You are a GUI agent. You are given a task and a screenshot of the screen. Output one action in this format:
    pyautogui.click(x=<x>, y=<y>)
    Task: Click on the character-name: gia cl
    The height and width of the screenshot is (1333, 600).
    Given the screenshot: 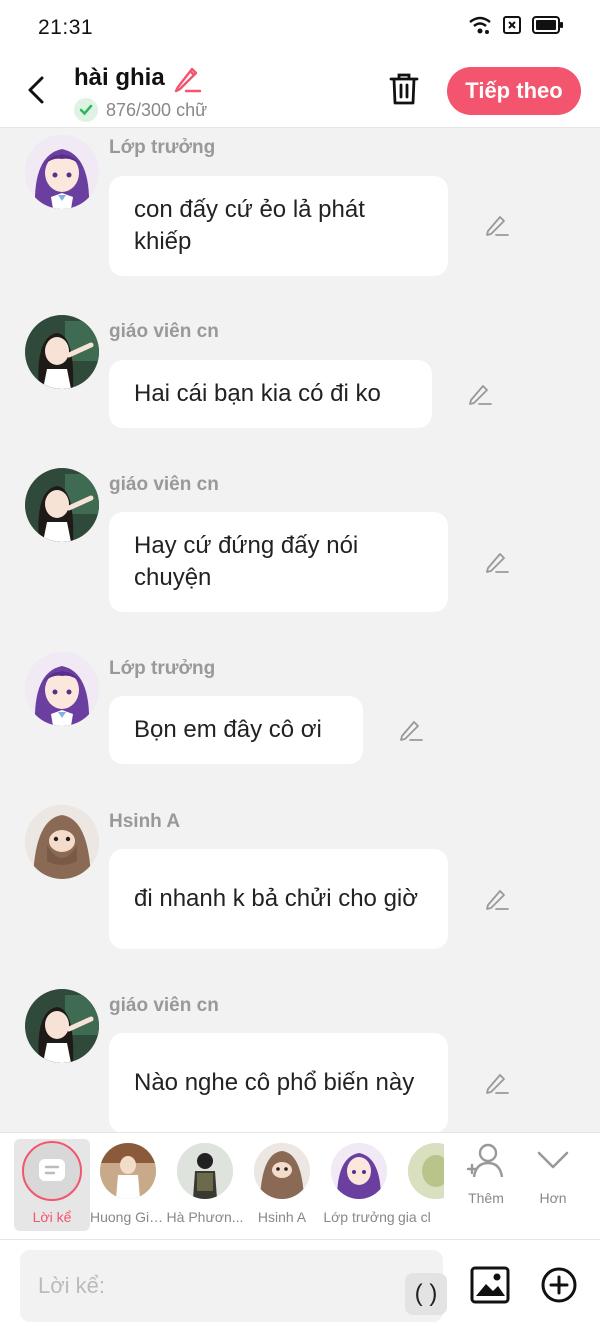 What is the action you would take?
    pyautogui.click(x=414, y=1217)
    